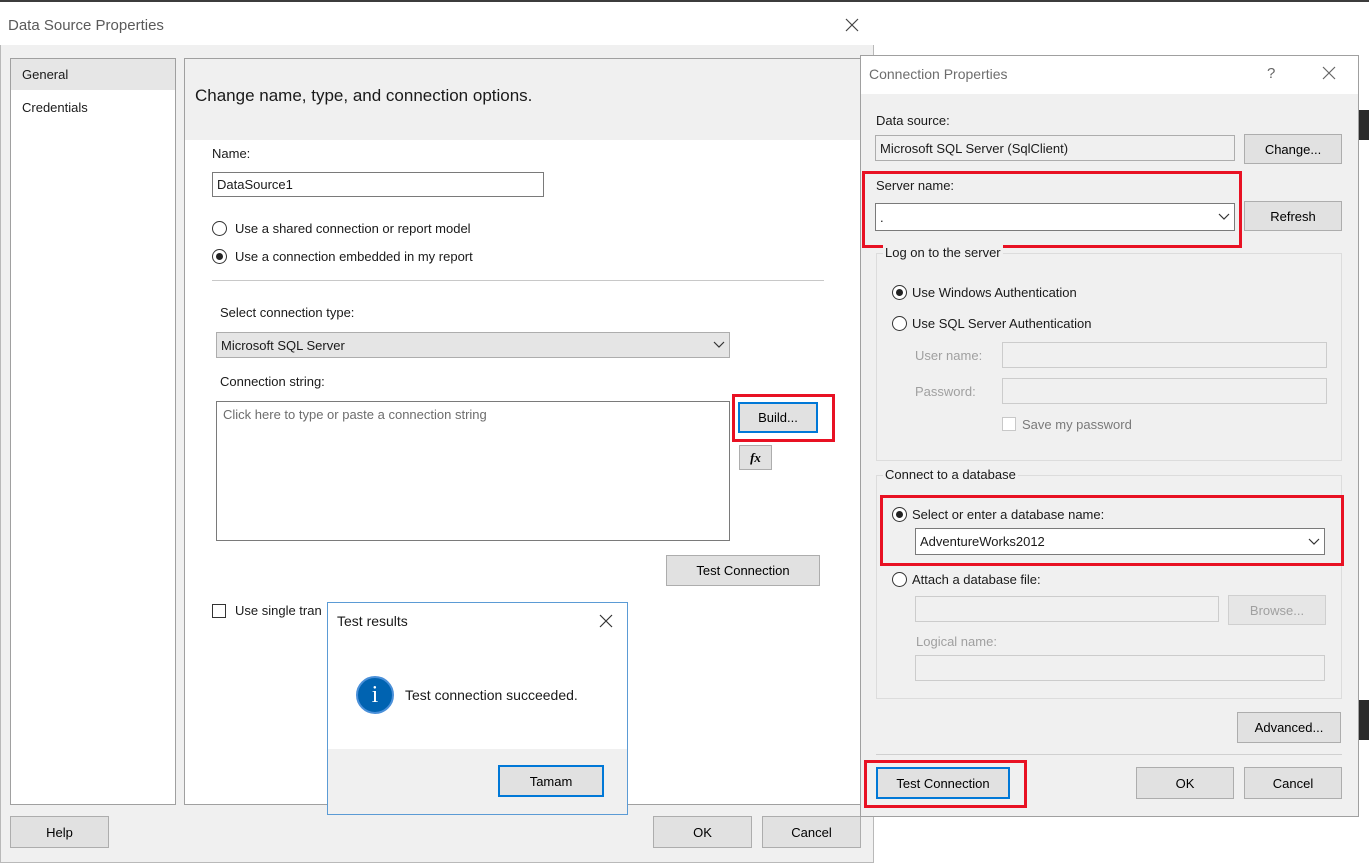 The image size is (1369, 863). I want to click on connection-properties-title: Connection Properties, so click(938, 74).